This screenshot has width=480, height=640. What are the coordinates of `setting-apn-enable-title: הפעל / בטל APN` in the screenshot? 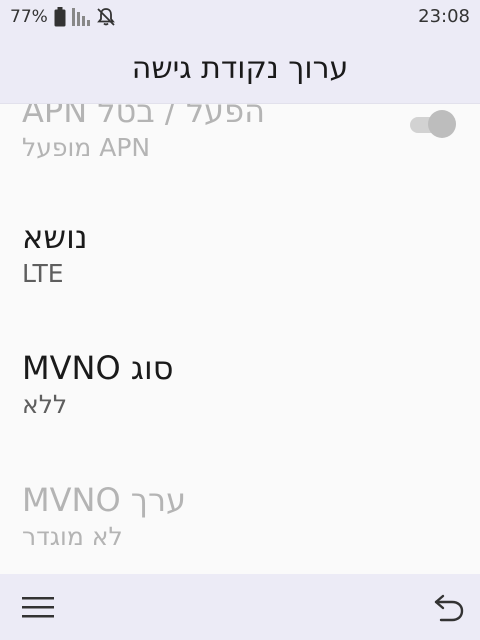 It's located at (143, 117).